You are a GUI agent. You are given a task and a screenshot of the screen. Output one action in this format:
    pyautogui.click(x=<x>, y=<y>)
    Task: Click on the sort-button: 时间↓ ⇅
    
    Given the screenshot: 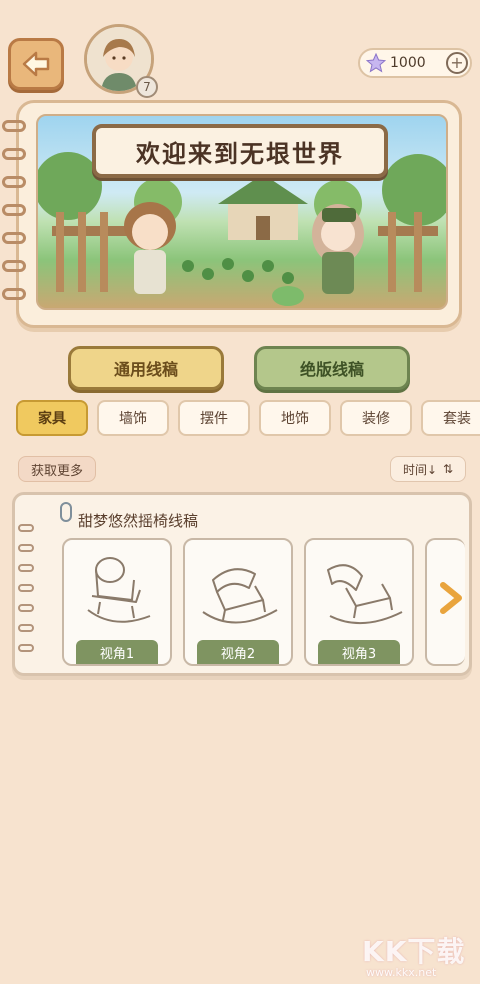 What is the action you would take?
    pyautogui.click(x=428, y=469)
    